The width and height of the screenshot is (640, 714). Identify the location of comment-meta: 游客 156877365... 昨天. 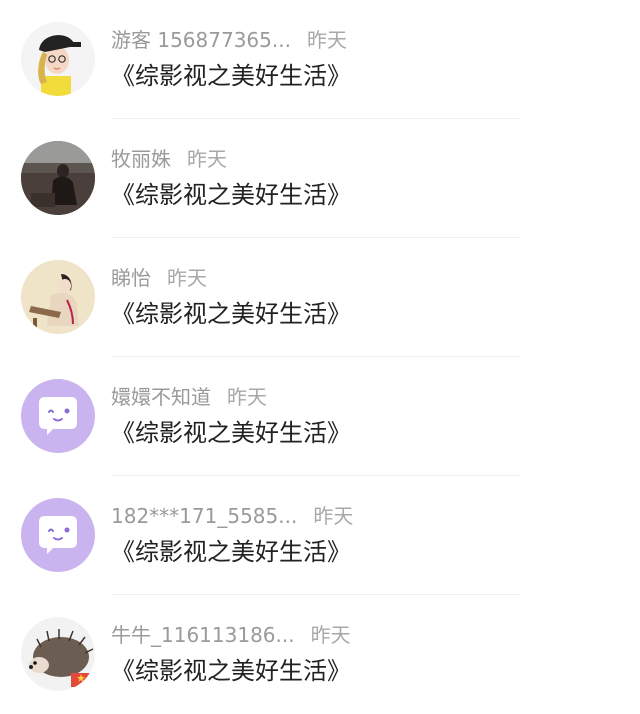
(229, 40).